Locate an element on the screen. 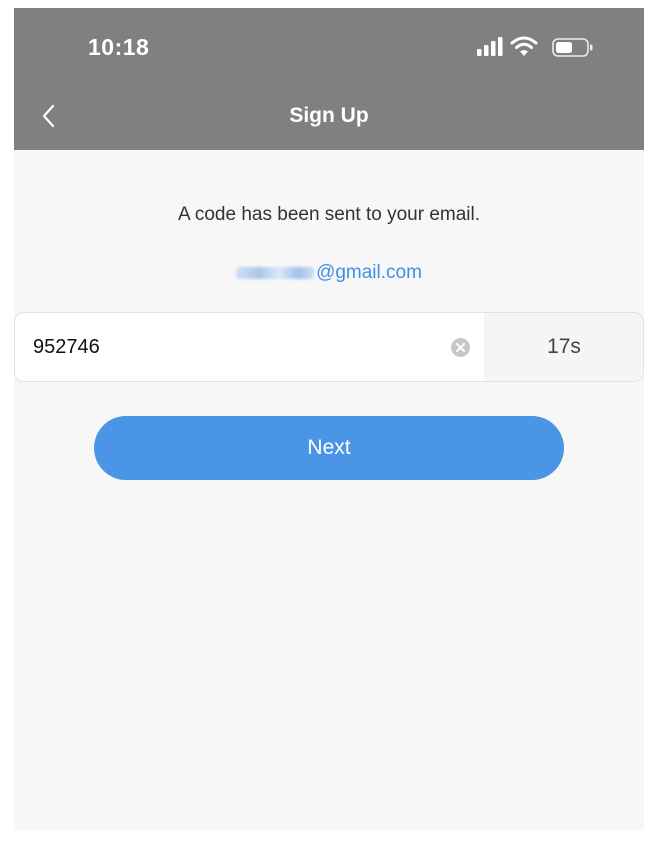  status-icons is located at coordinates (542, 47).